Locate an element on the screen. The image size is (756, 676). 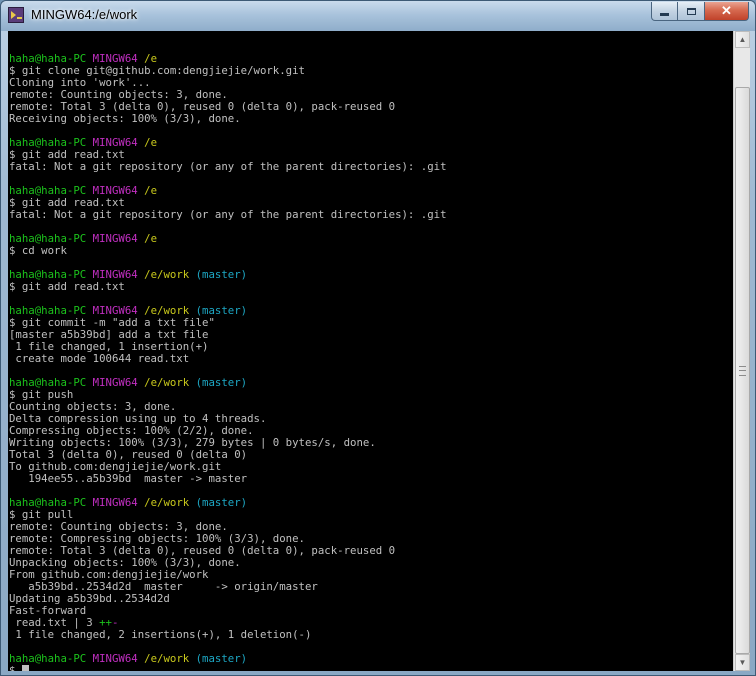
vertical-scrollbar: ▲ ▼ is located at coordinates (741, 351).